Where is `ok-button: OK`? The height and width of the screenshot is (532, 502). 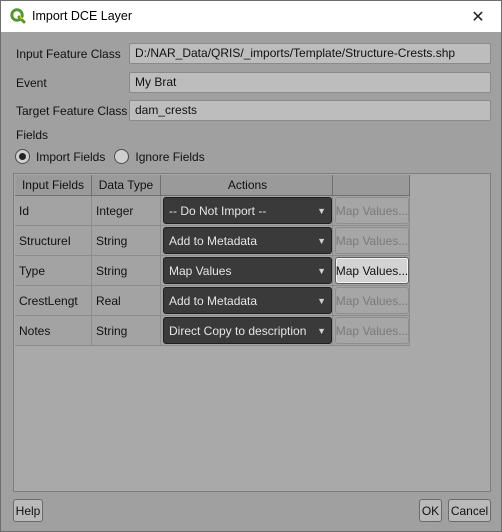 ok-button: OK is located at coordinates (430, 510).